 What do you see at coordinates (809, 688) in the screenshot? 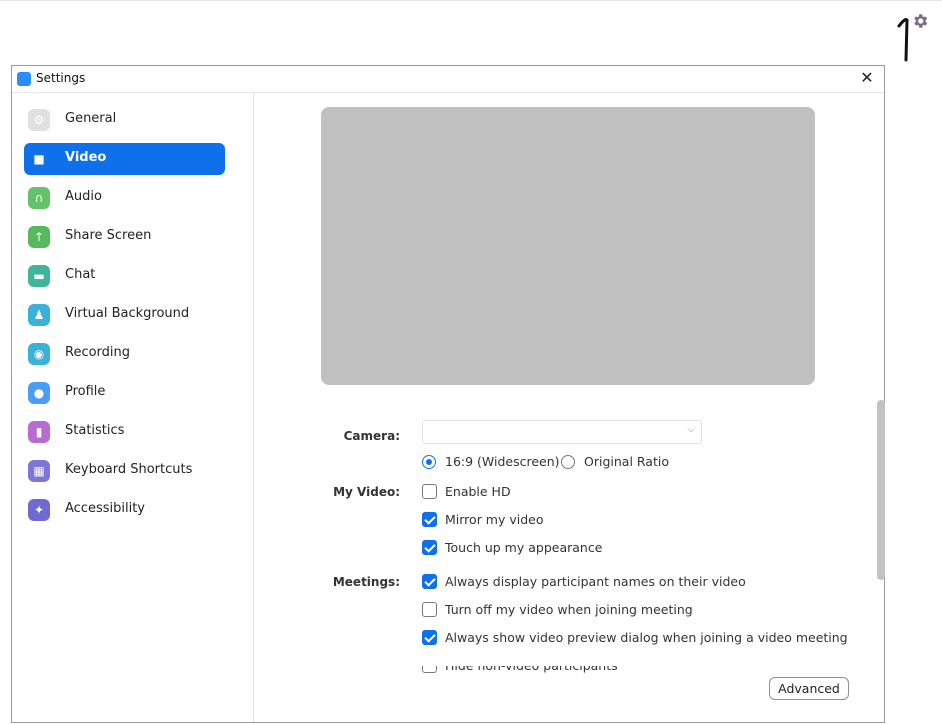
I see `advanced-button: Advanced` at bounding box center [809, 688].